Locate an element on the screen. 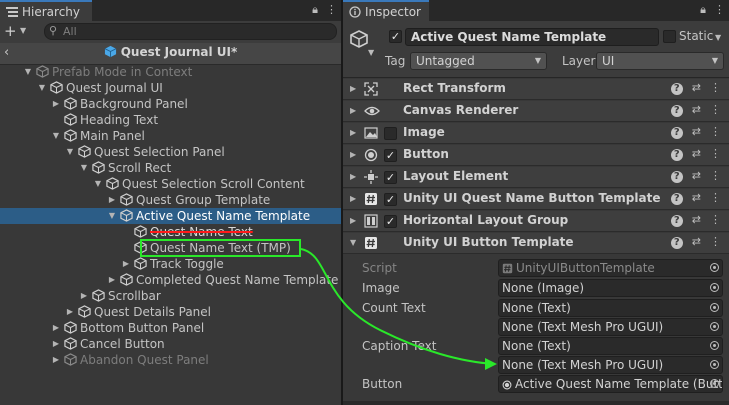 The height and width of the screenshot is (405, 729). component-header: ▶ ✓ Layout Element? ⇄ ⋮ is located at coordinates (536, 177).